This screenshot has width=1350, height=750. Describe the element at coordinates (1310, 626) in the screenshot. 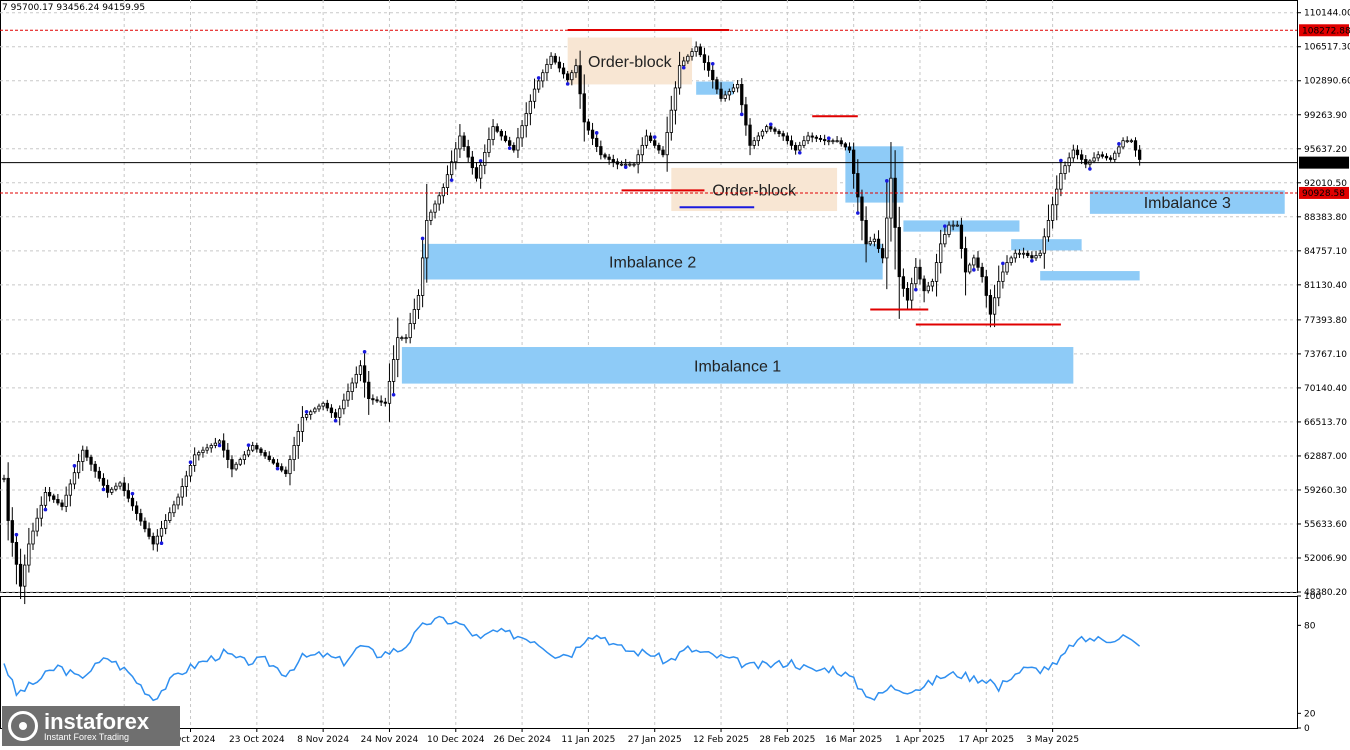

I see `indicator-tick-label: 80` at that location.